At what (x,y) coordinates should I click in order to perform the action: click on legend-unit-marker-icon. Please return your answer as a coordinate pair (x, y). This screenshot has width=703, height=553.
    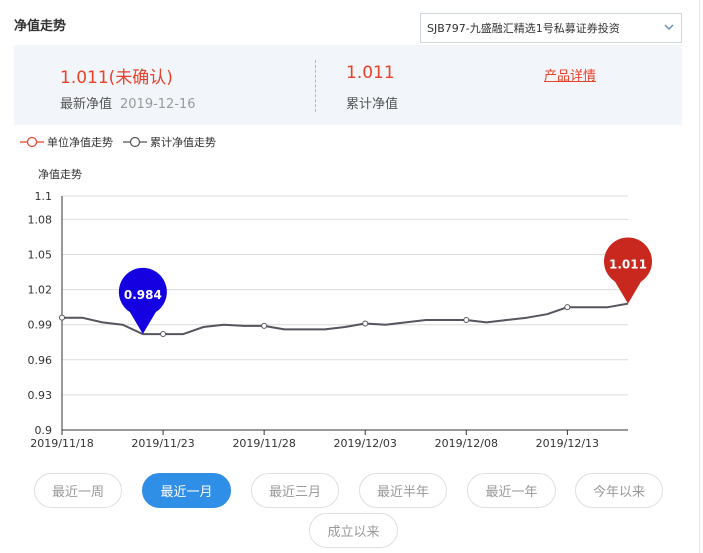
    Looking at the image, I should click on (32, 142).